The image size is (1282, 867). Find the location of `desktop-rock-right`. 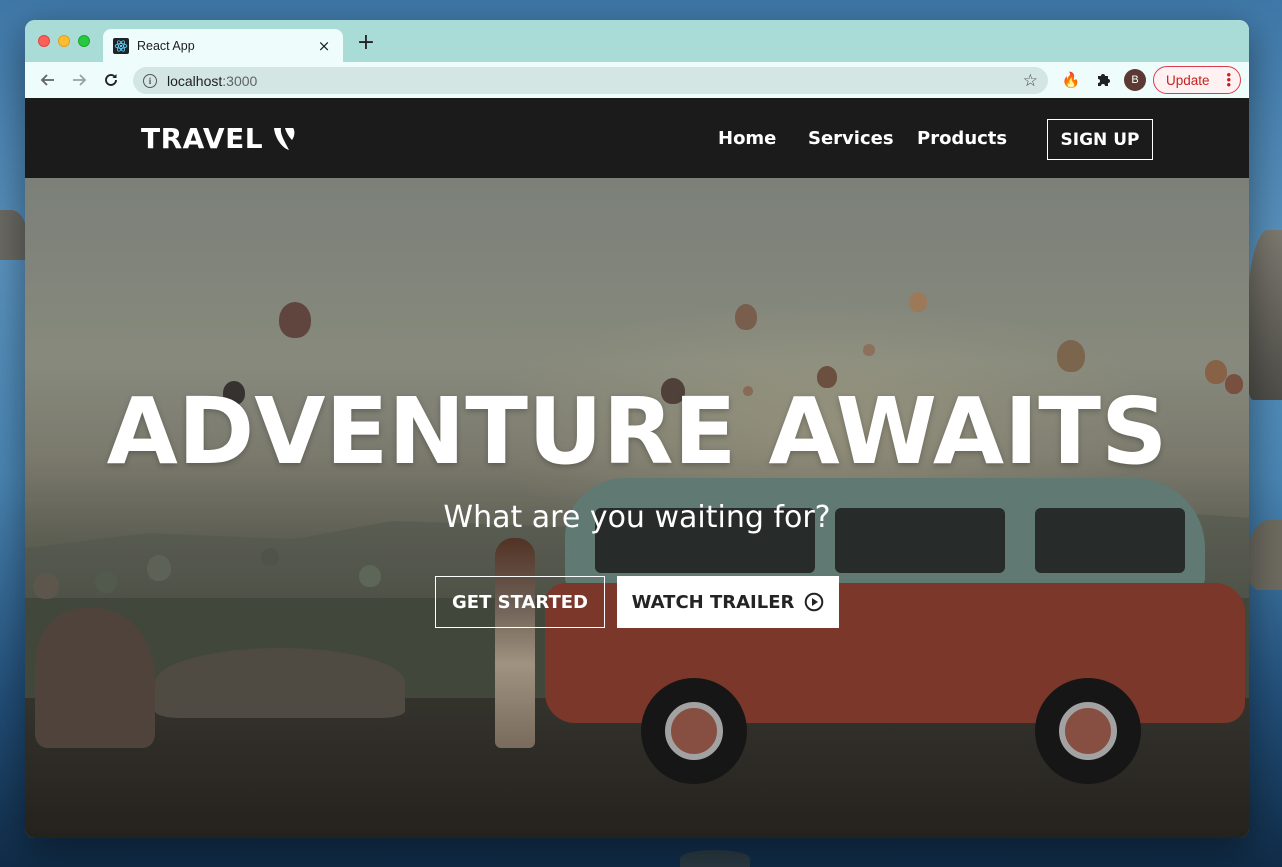

desktop-rock-right is located at coordinates (1264, 315).